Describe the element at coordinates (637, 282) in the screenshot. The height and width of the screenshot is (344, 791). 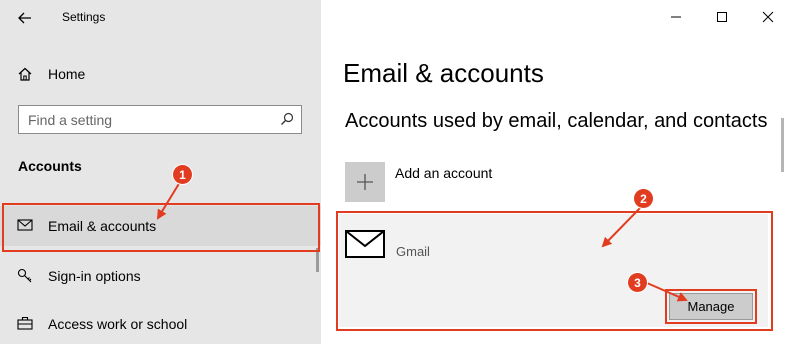
I see `annotation-badge-3: 3` at that location.